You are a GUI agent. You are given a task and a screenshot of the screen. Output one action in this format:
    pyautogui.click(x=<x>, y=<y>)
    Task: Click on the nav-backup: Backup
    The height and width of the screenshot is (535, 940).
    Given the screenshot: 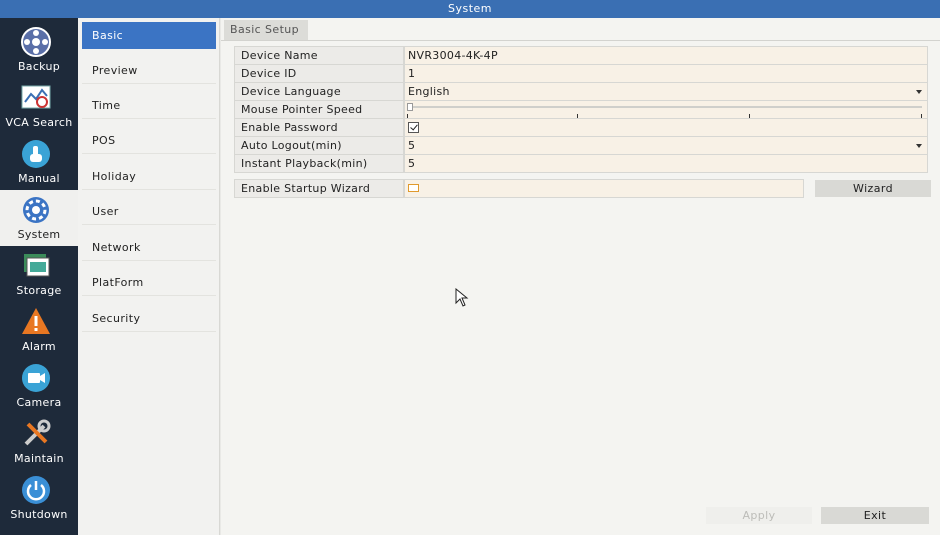 What is the action you would take?
    pyautogui.click(x=39, y=50)
    